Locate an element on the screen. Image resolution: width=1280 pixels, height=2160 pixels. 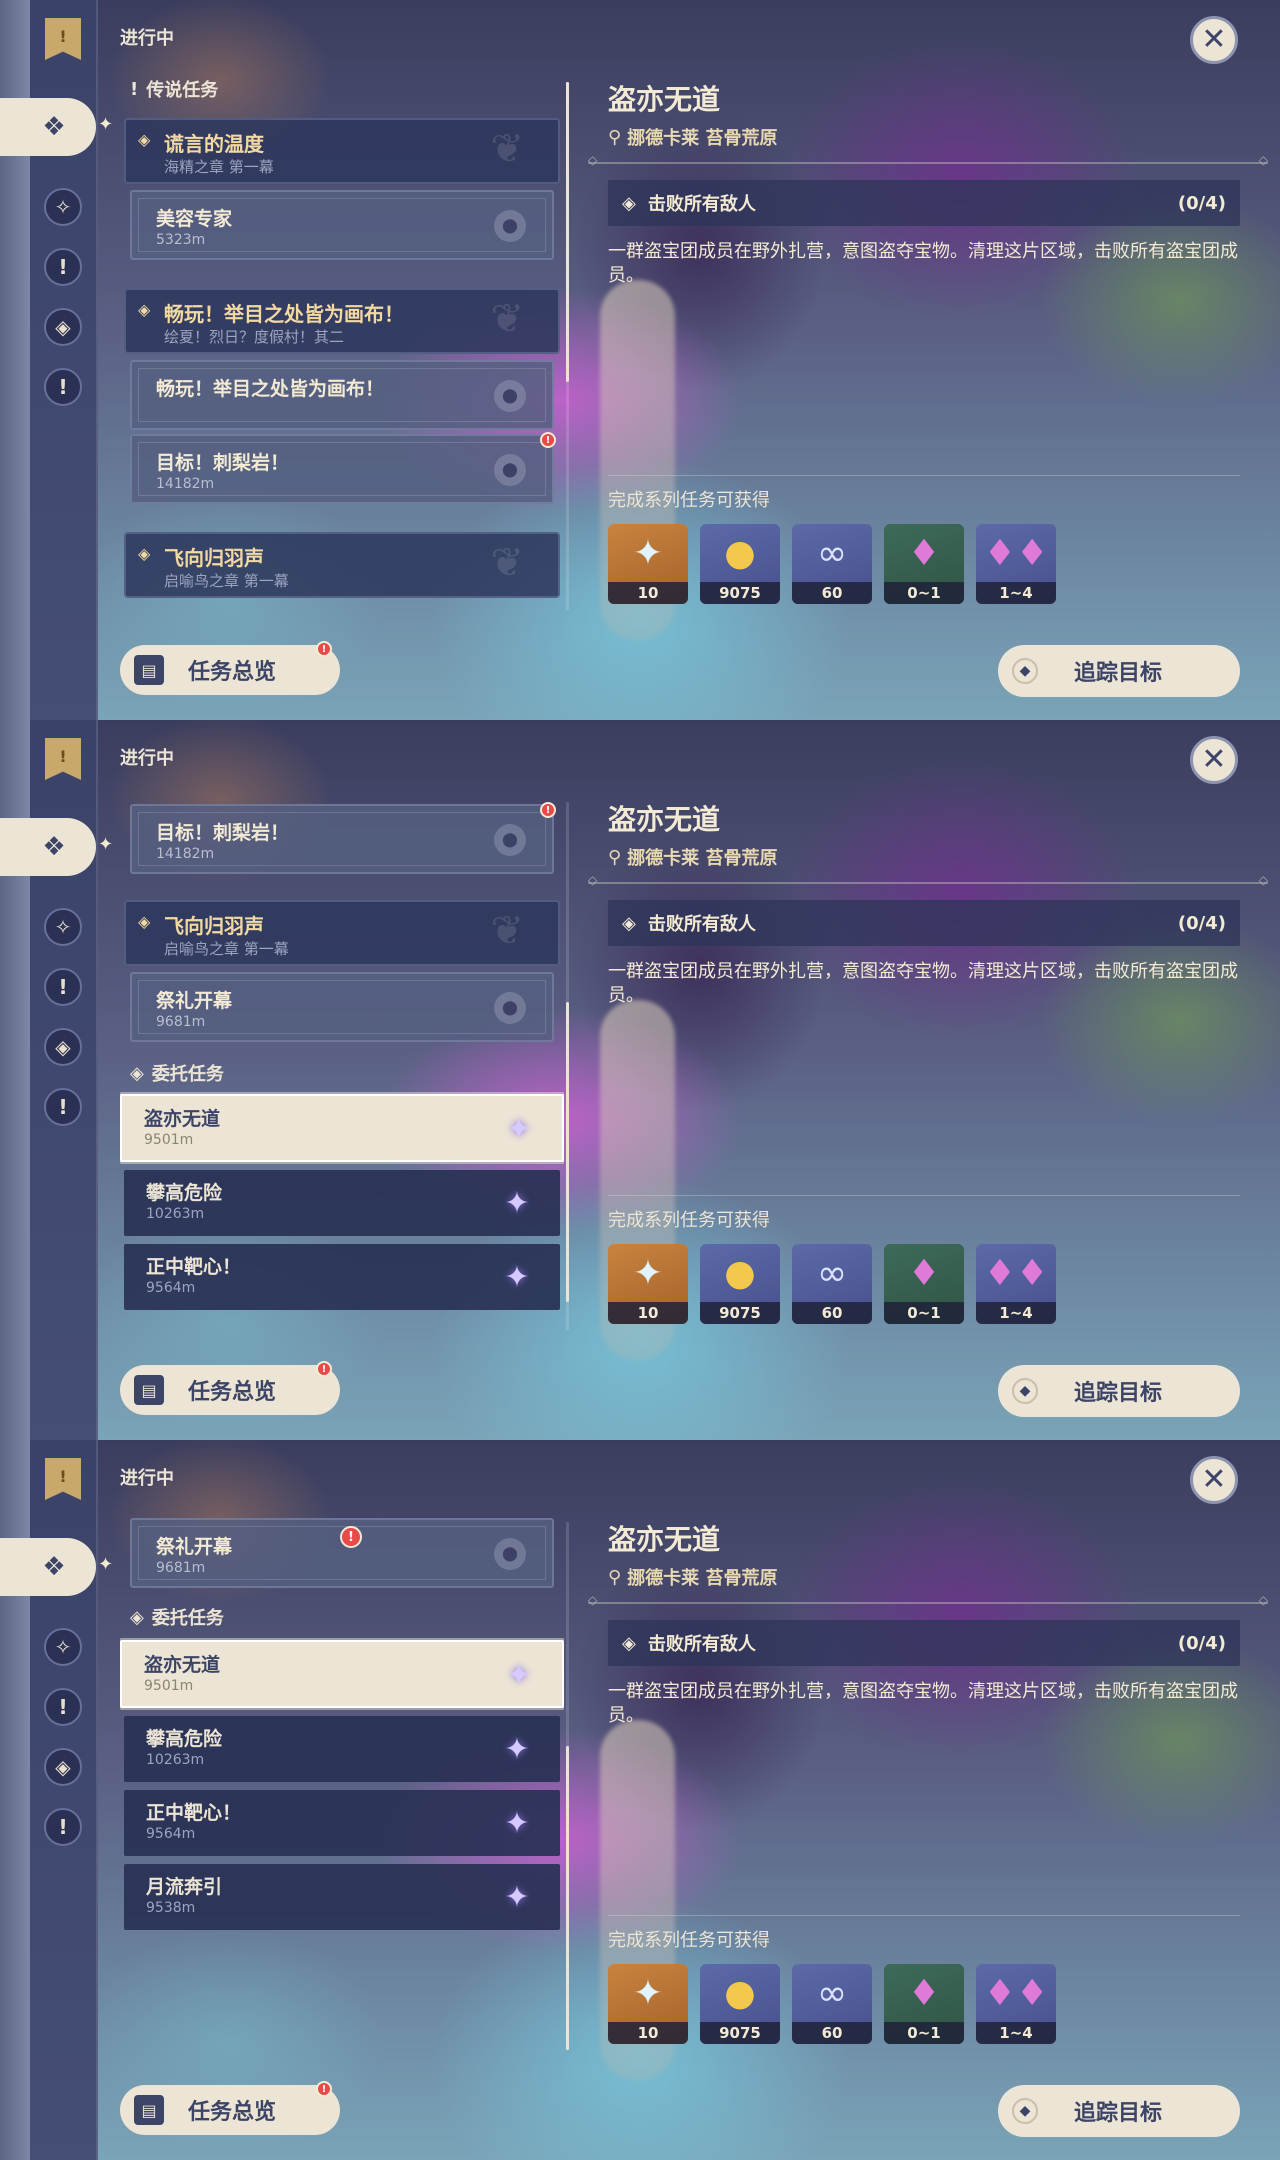
quest-step: 美容专家 5323m ⬤ is located at coordinates (342, 225).